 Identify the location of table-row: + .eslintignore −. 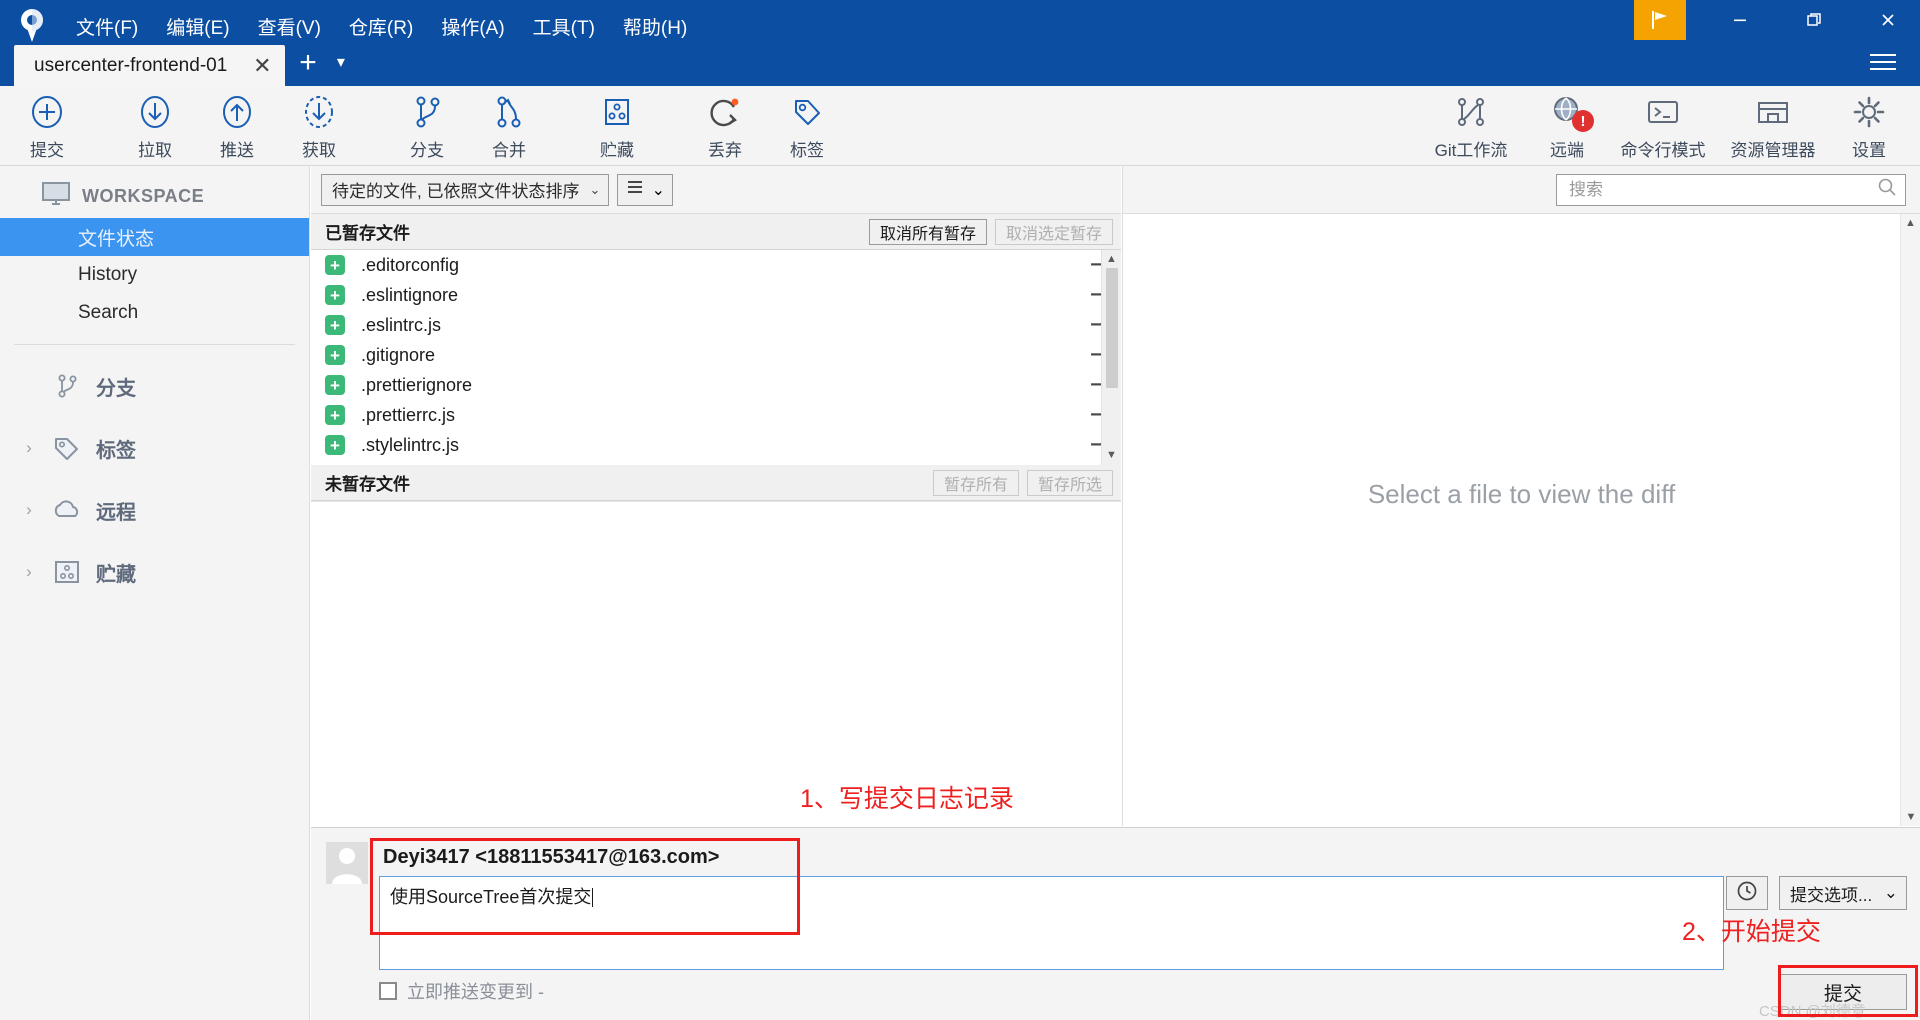
(716, 295).